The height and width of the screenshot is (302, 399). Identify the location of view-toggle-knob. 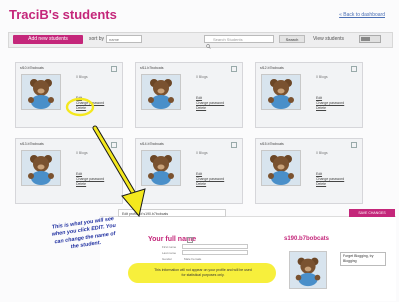
(365, 39).